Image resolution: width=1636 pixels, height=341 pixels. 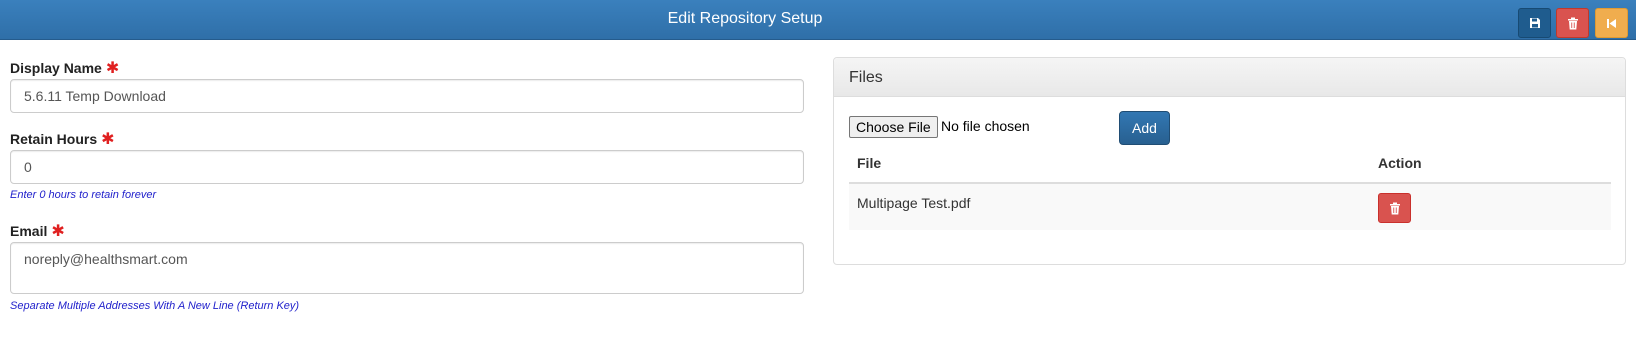 I want to click on retain-hours-label: Retain Hours ✱, so click(x=62, y=139).